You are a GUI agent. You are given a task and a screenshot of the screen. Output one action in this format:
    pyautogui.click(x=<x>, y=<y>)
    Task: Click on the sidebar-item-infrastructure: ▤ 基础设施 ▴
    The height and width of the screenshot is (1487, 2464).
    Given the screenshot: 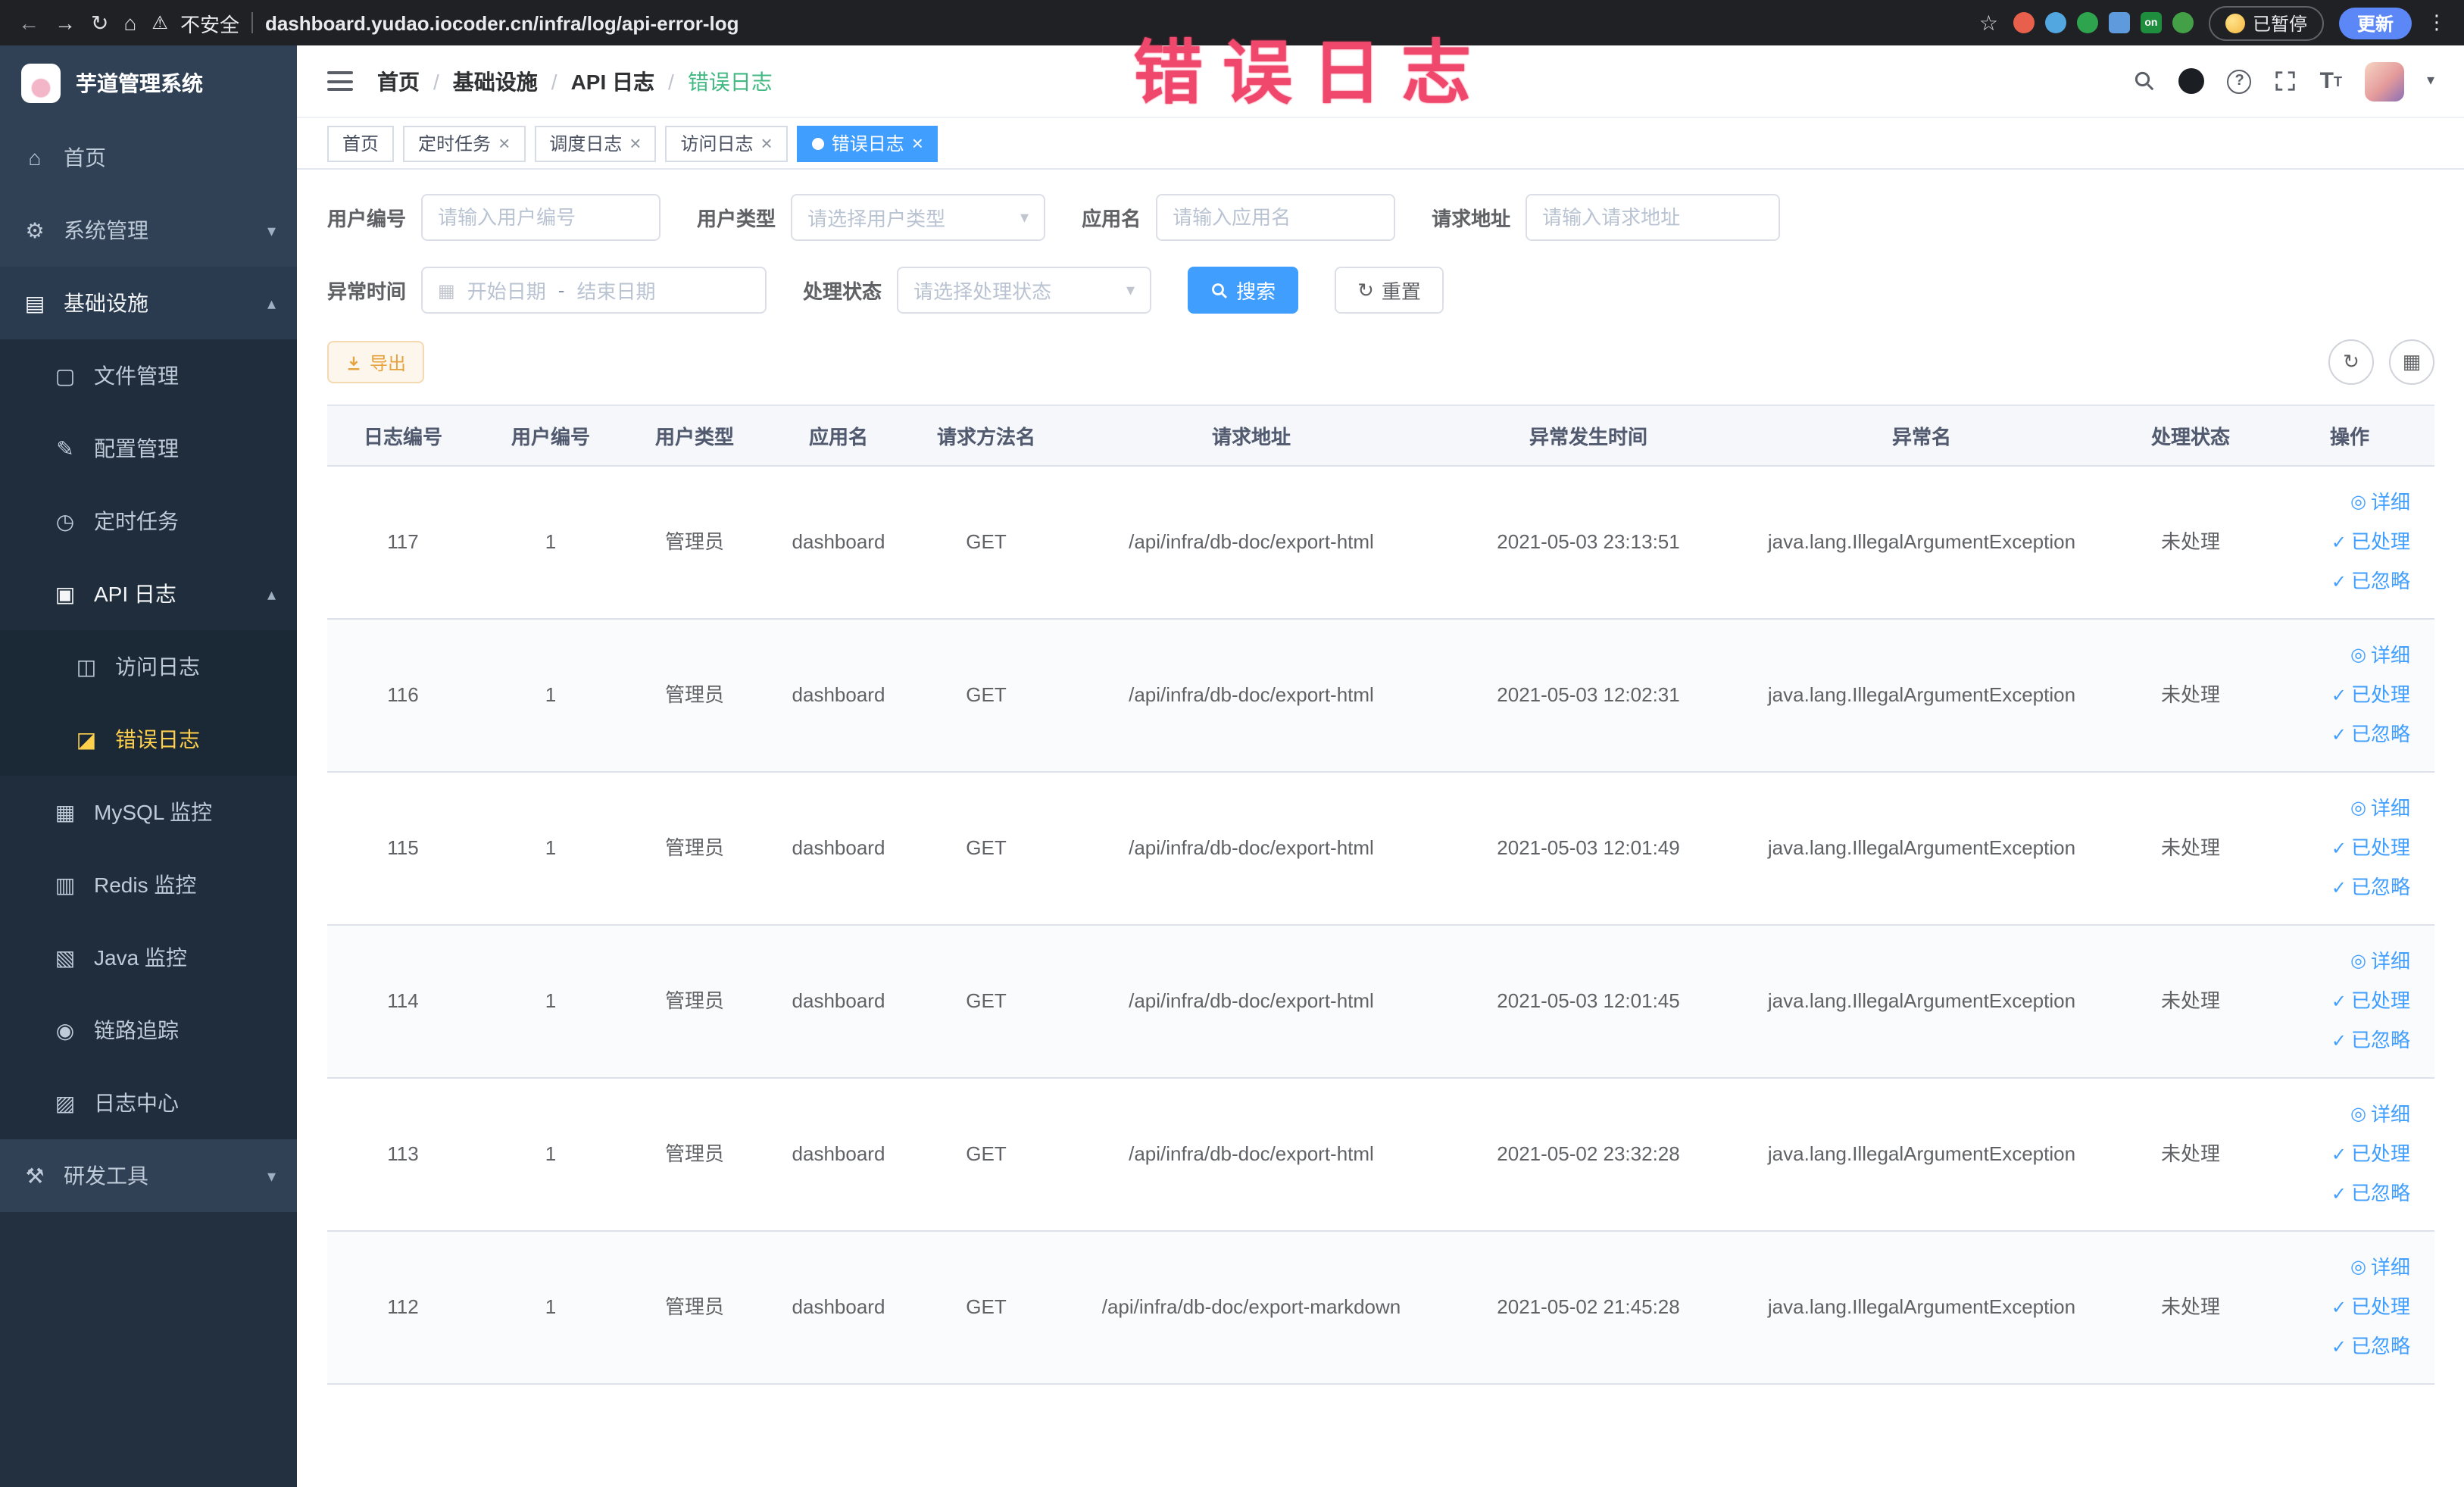 What is the action you would take?
    pyautogui.click(x=148, y=303)
    